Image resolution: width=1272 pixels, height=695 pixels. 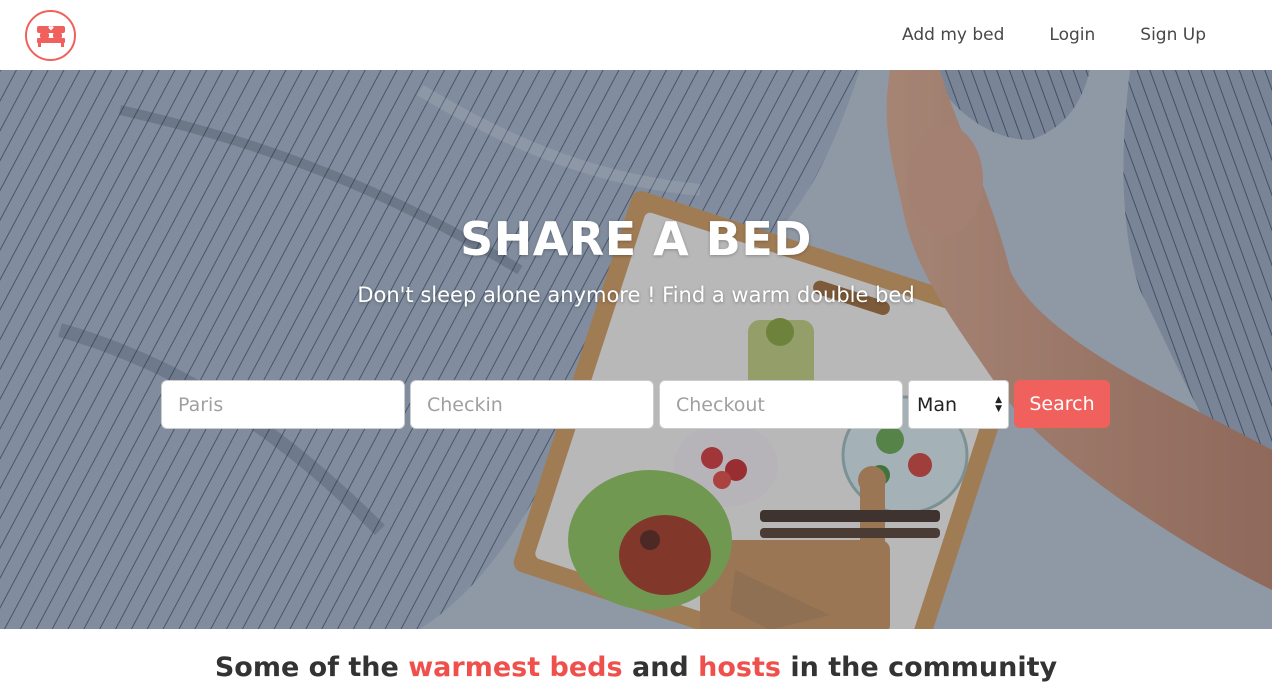 What do you see at coordinates (1072, 35) in the screenshot?
I see `login-link: Login` at bounding box center [1072, 35].